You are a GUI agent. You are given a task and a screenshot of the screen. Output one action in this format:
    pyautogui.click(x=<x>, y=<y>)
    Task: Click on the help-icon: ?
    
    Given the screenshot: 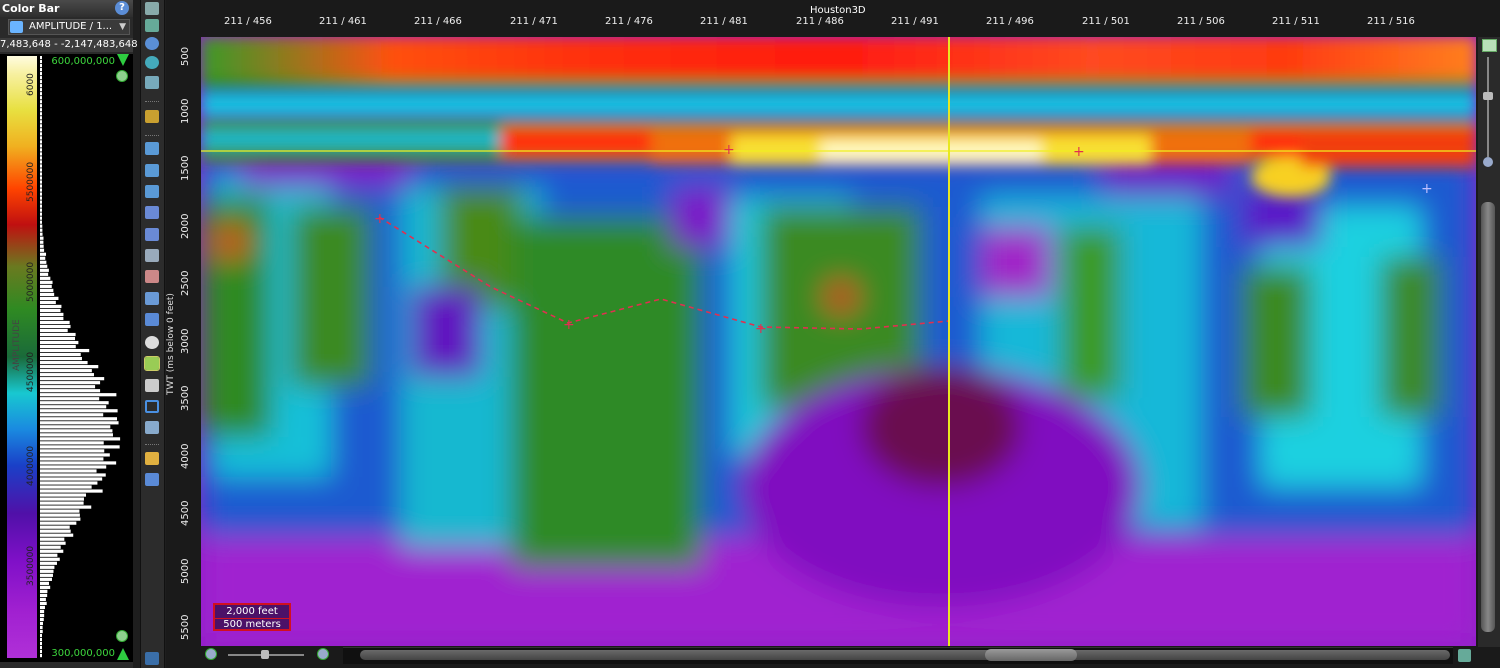 What is the action you would take?
    pyautogui.click(x=122, y=8)
    